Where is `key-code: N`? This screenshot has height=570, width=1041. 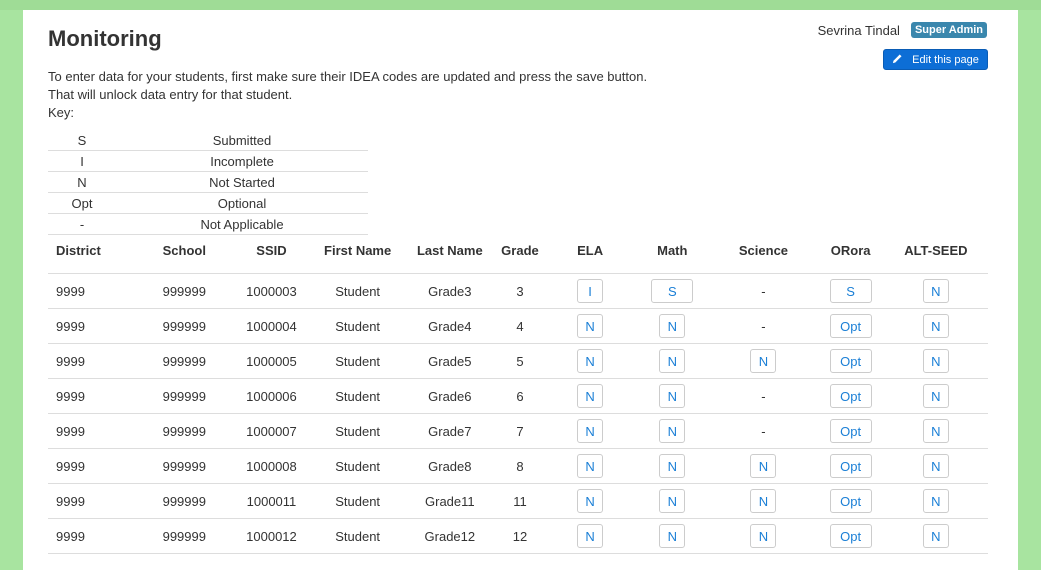
key-code: N is located at coordinates (82, 182).